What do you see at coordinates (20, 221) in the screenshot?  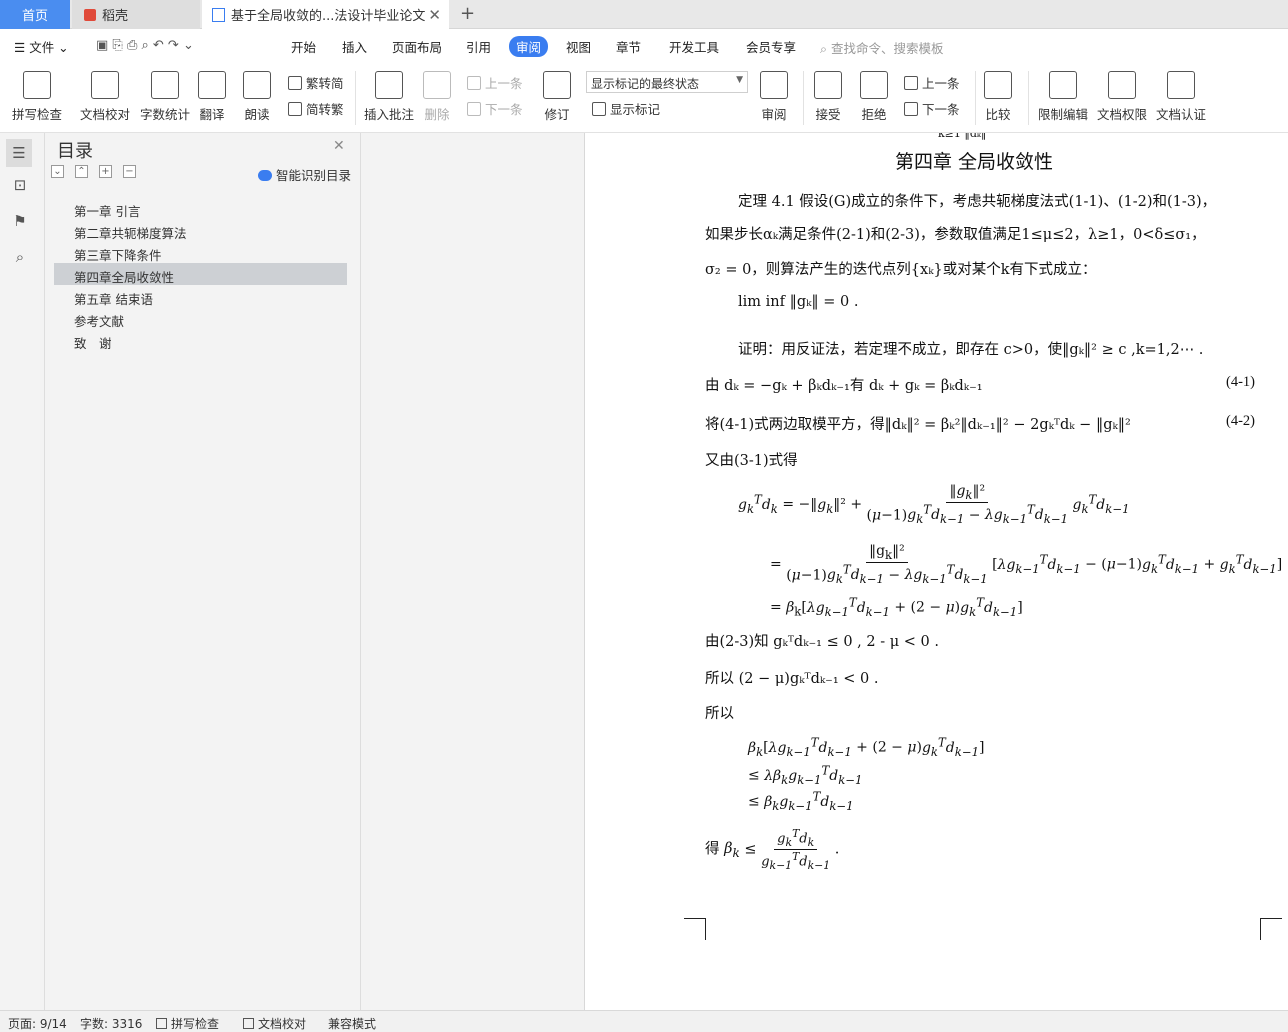 I see `bookmark-icon: ⚑` at bounding box center [20, 221].